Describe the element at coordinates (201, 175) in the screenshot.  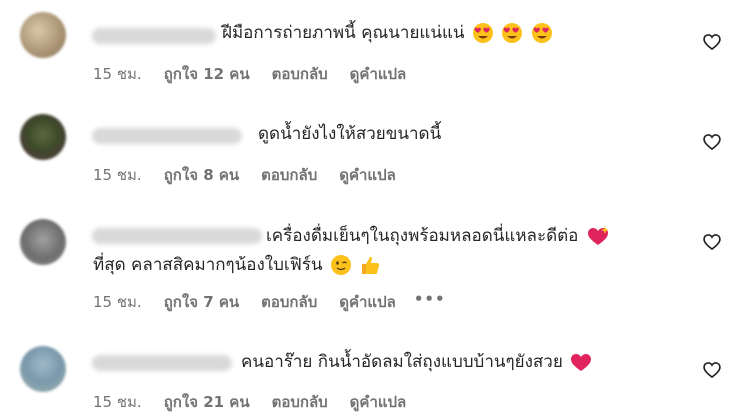
I see `likes-count: ถูกใจ 8 คน` at that location.